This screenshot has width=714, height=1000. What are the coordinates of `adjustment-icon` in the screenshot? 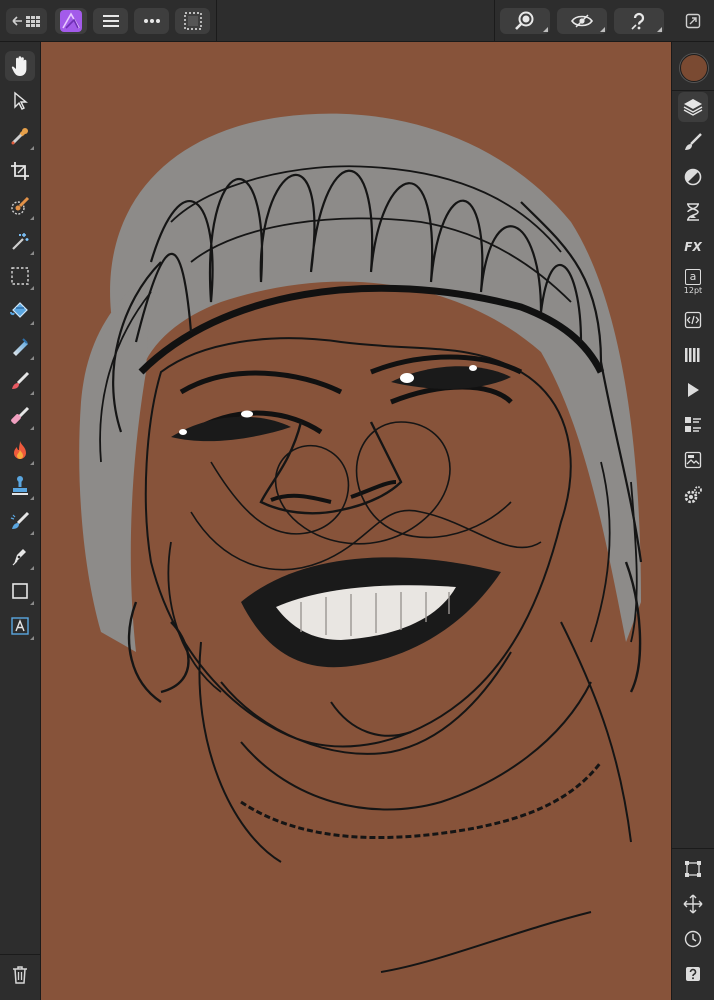 It's located at (693, 177).